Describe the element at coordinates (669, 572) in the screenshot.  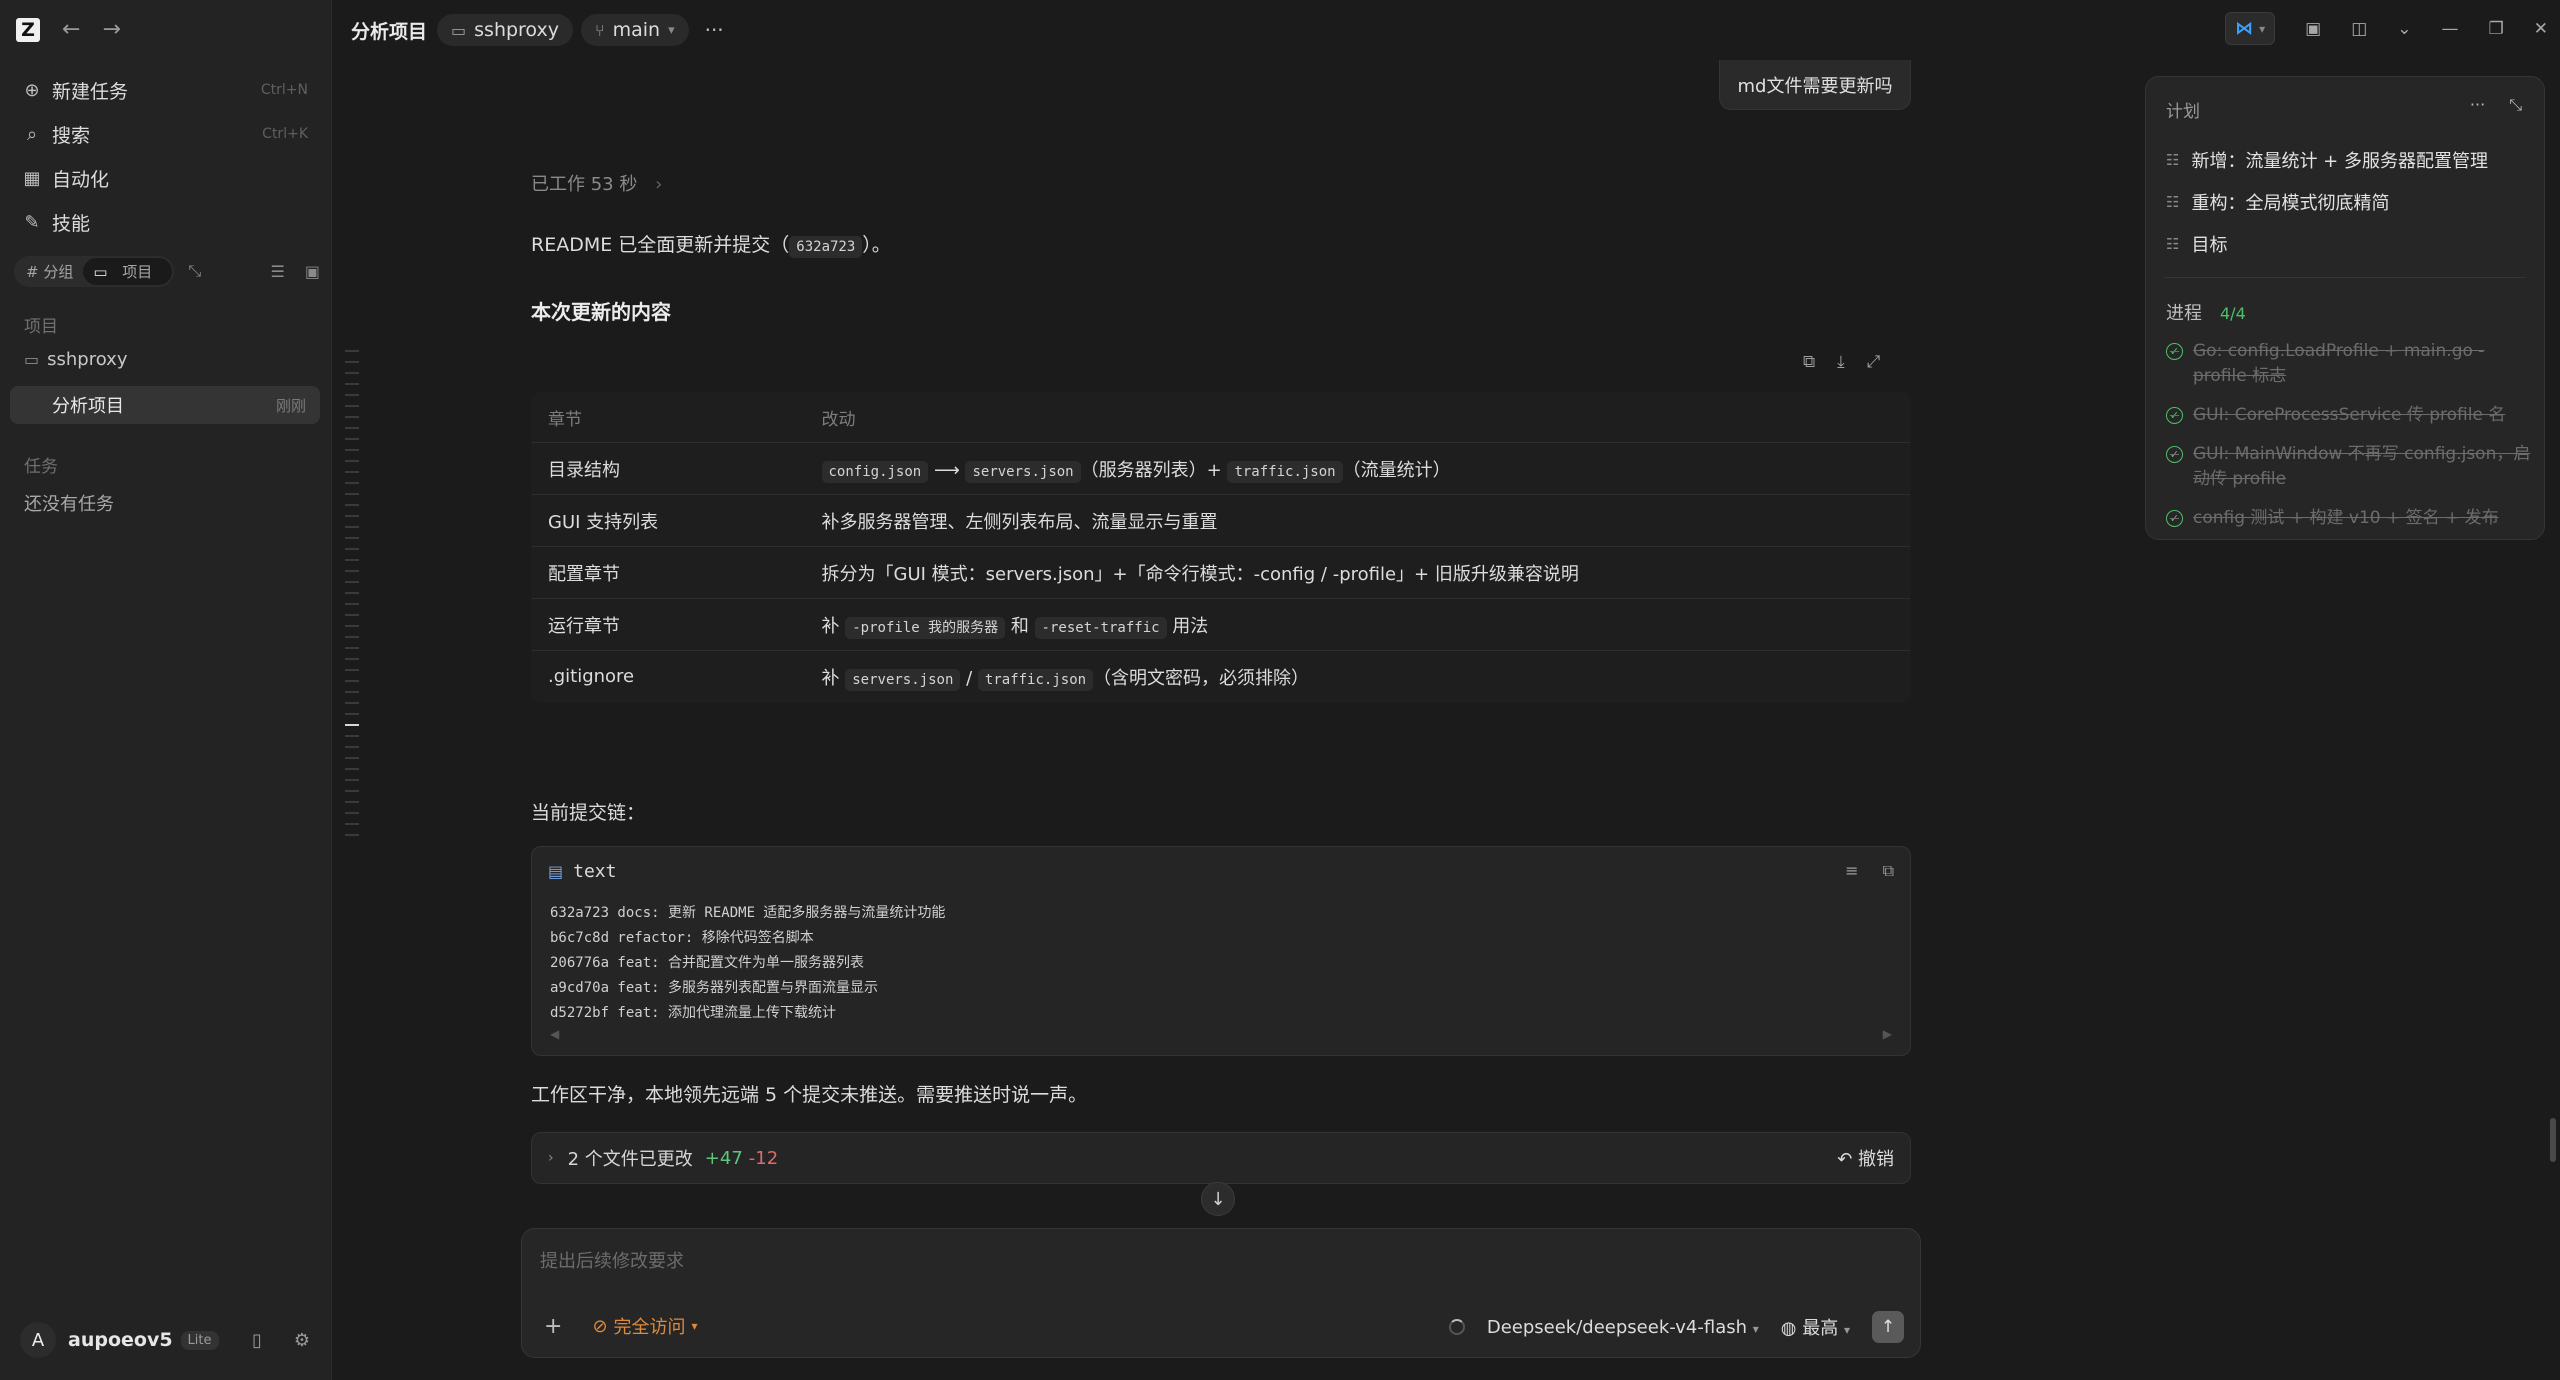
I see `table-cell-section: 配置章节` at that location.